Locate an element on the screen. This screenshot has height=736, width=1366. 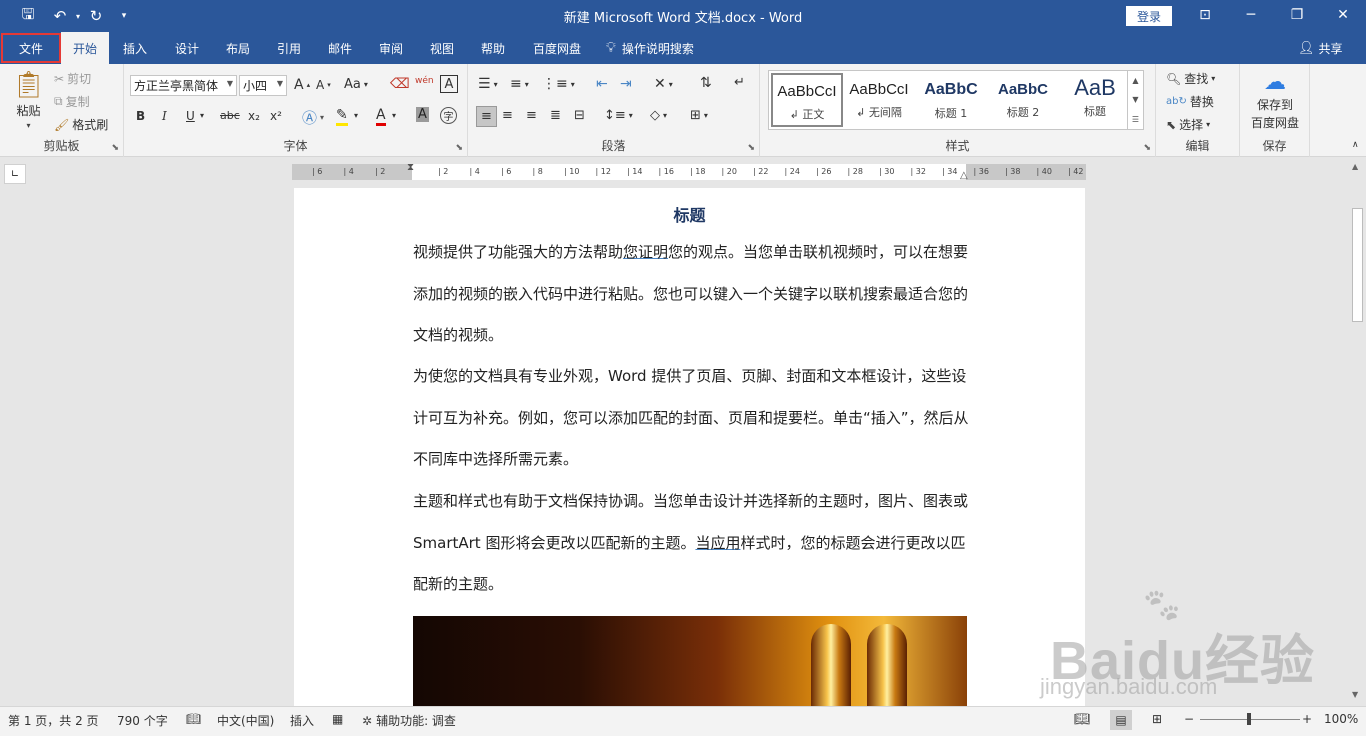
superscript-button: x² is located at coordinates (276, 116).